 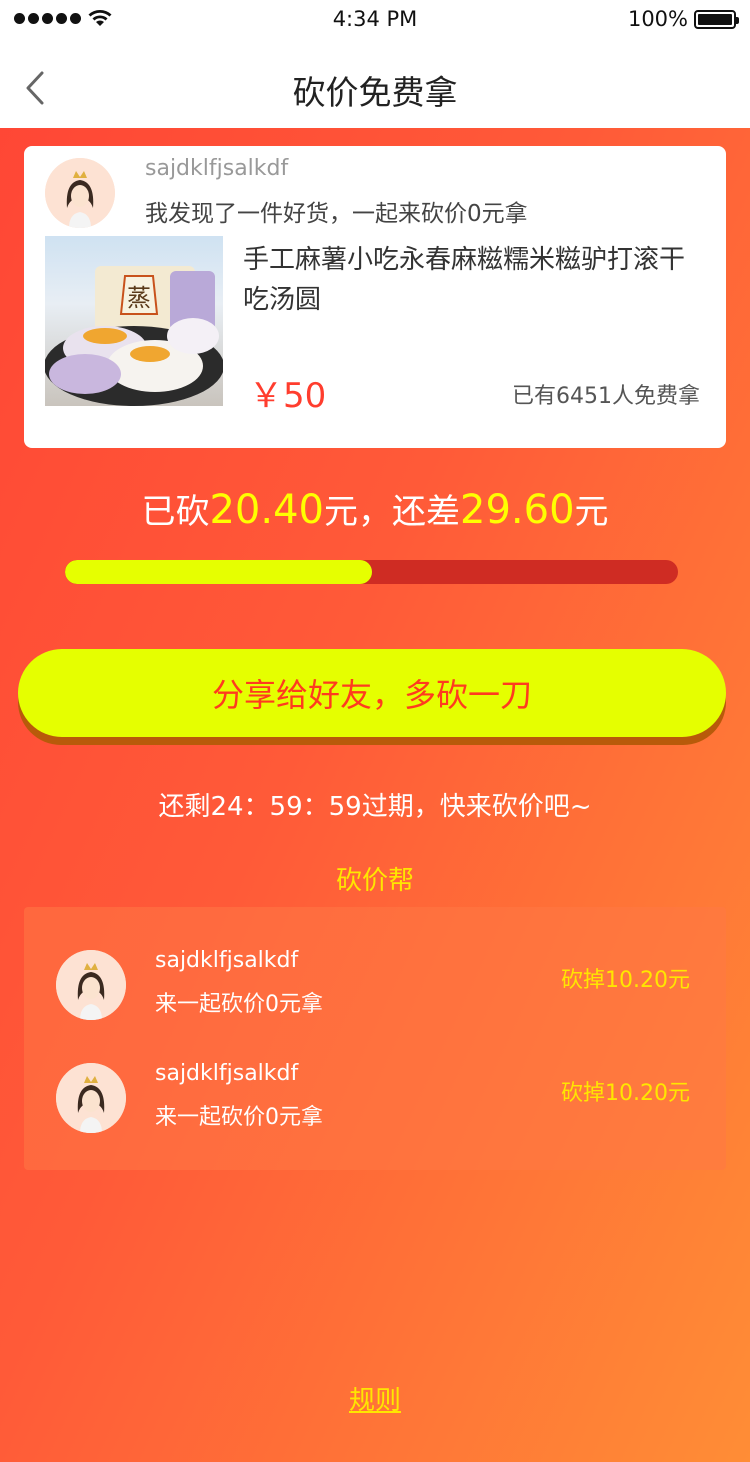 I want to click on countdown-text: 还剩24：59：59过期，快来砍价吧~, so click(x=375, y=807).